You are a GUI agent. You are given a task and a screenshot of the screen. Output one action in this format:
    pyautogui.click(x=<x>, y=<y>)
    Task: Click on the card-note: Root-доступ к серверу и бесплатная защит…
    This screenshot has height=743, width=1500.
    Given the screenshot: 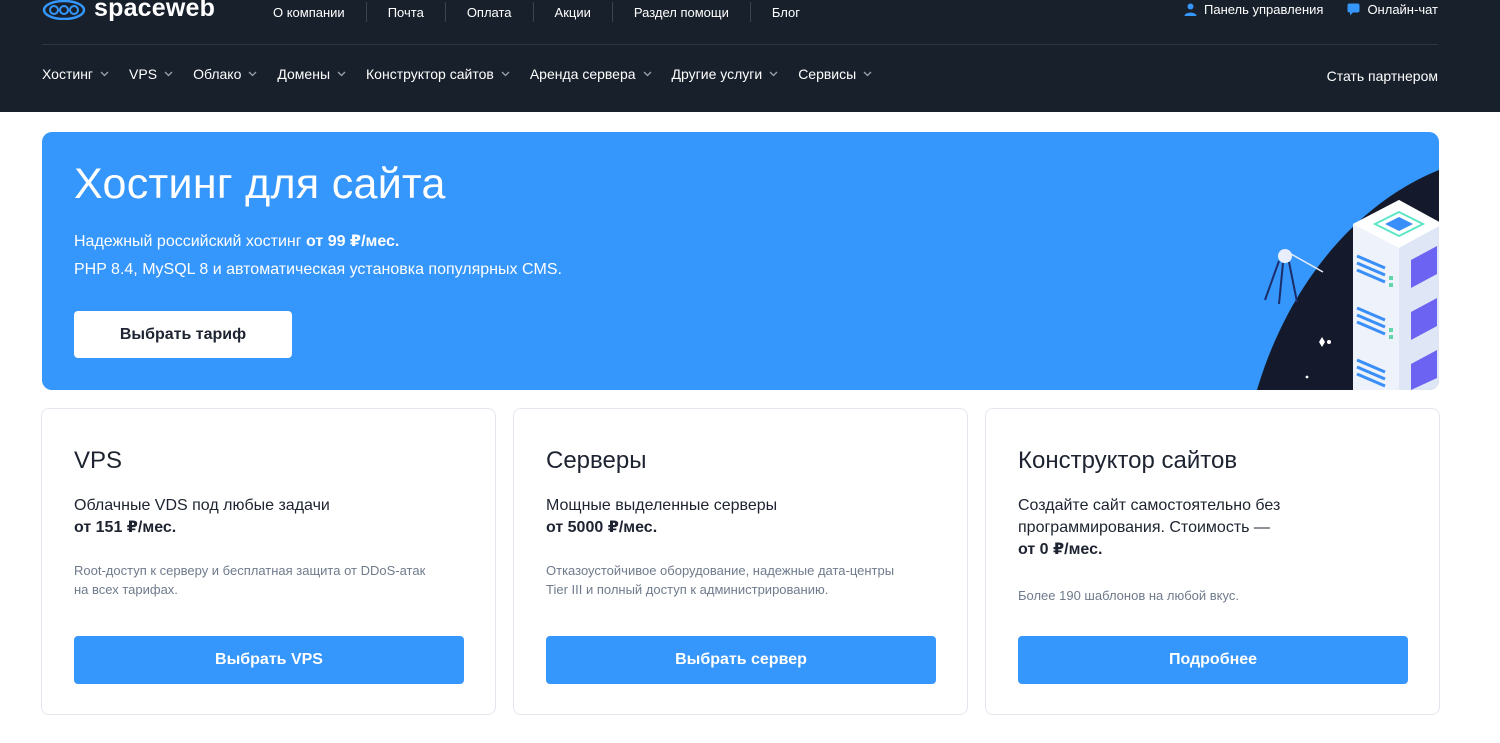 What is the action you would take?
    pyautogui.click(x=250, y=580)
    